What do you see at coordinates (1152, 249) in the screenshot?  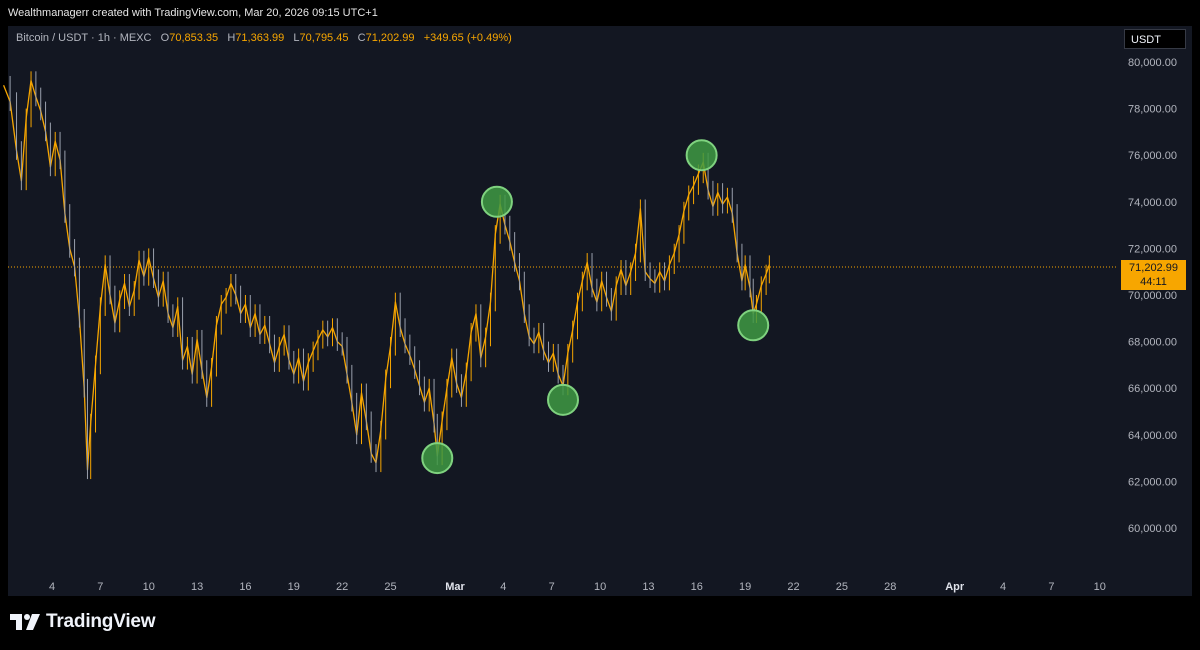 I see `y-tick-label: 72,000.00` at bounding box center [1152, 249].